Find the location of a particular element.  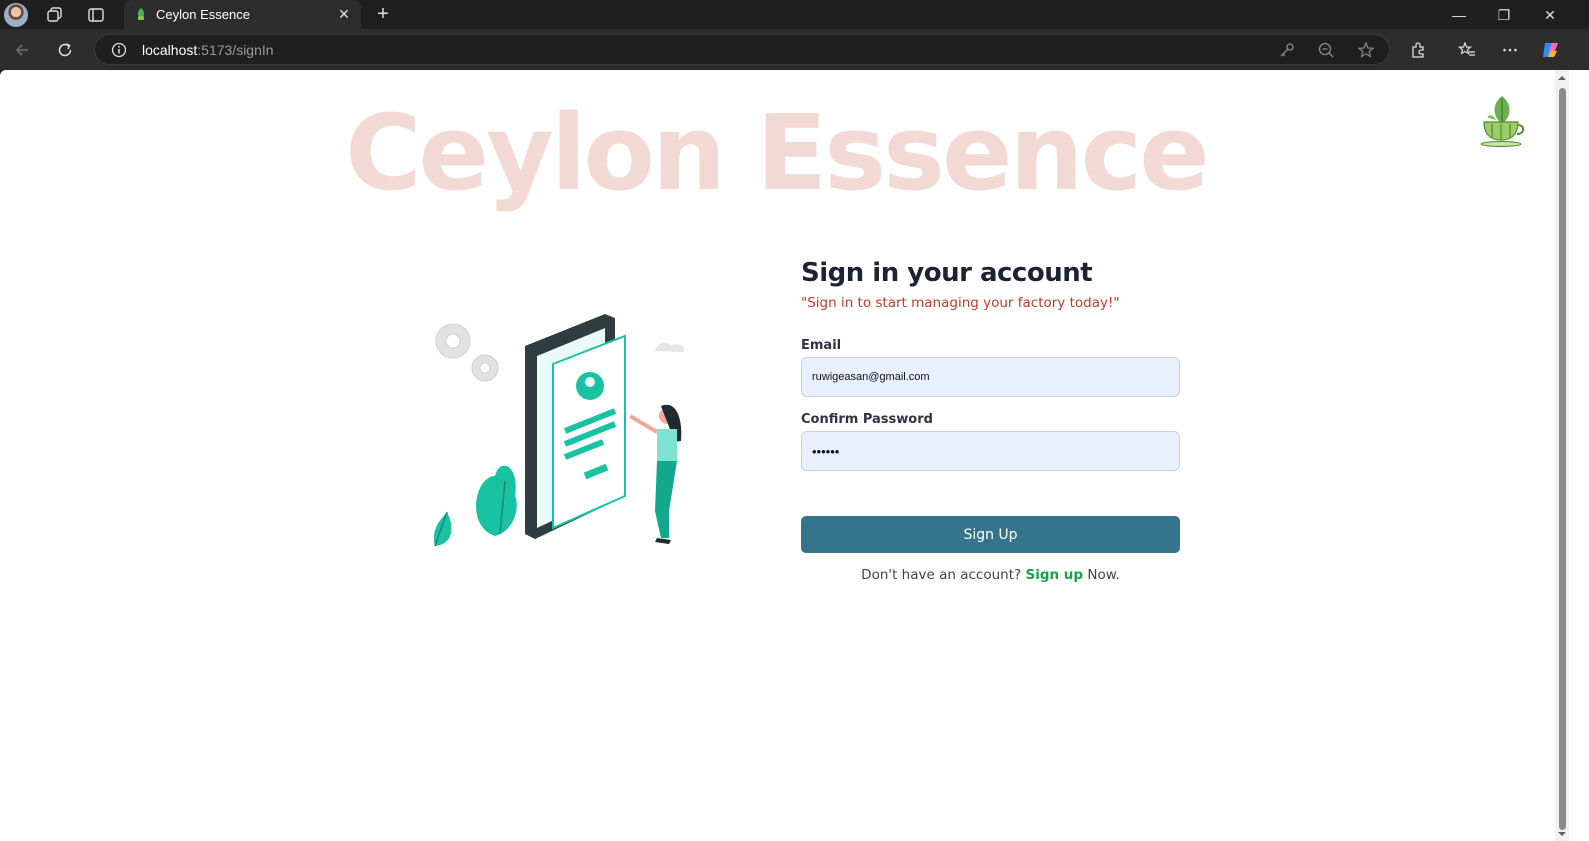

minimize-button: — is located at coordinates (1459, 15).